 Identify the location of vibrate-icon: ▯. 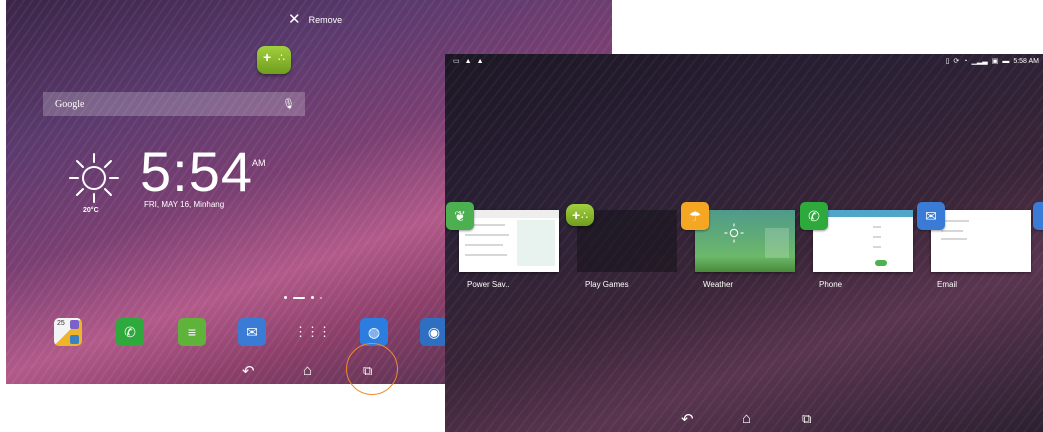
(947, 61).